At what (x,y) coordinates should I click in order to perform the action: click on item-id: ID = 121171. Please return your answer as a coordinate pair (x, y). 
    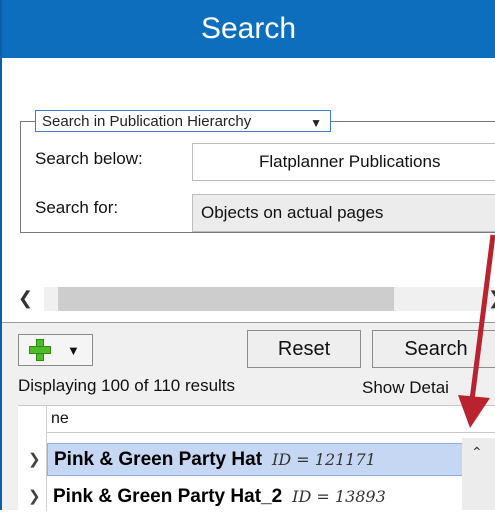
    Looking at the image, I should click on (324, 459).